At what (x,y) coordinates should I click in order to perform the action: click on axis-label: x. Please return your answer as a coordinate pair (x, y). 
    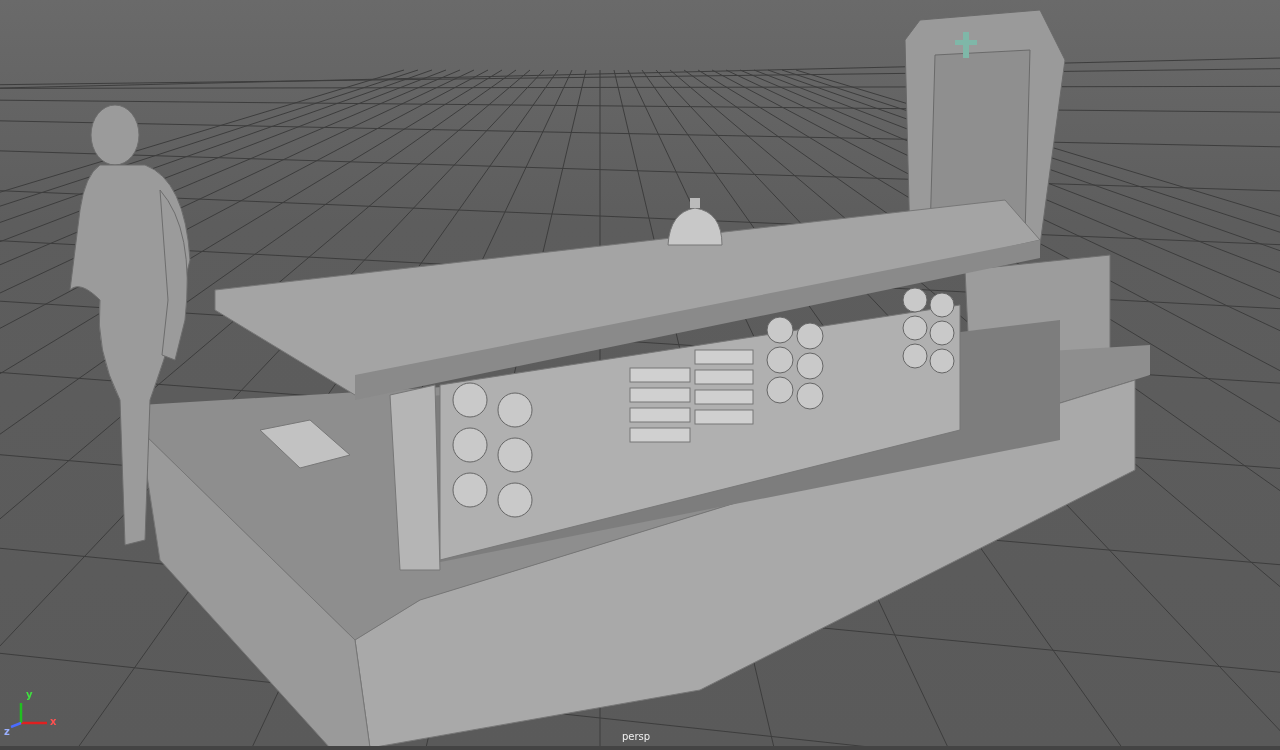
    Looking at the image, I should click on (53, 722).